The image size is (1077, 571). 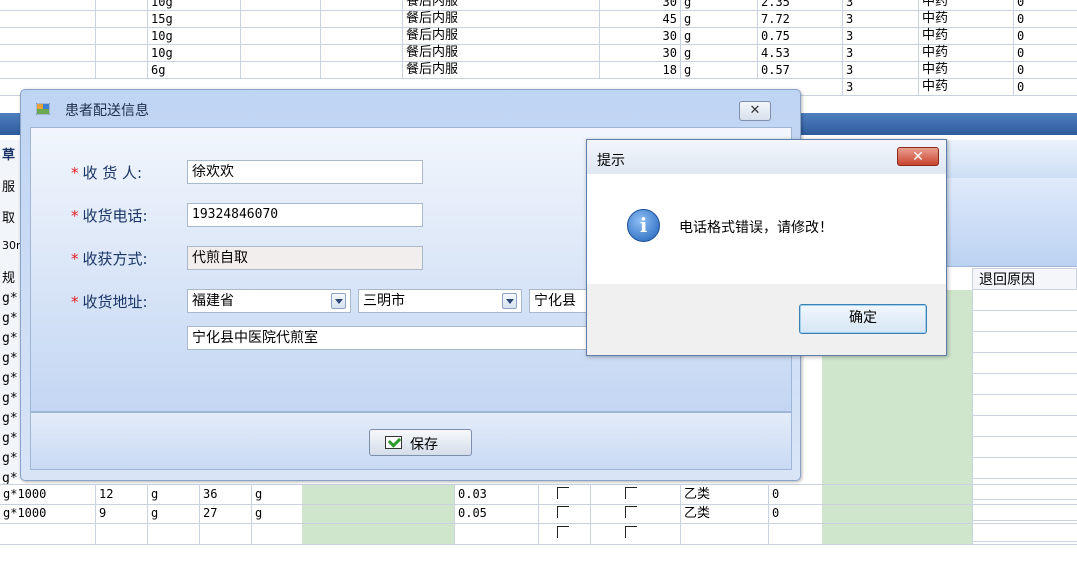 What do you see at coordinates (559, 301) in the screenshot?
I see `county-select: 宁化县` at bounding box center [559, 301].